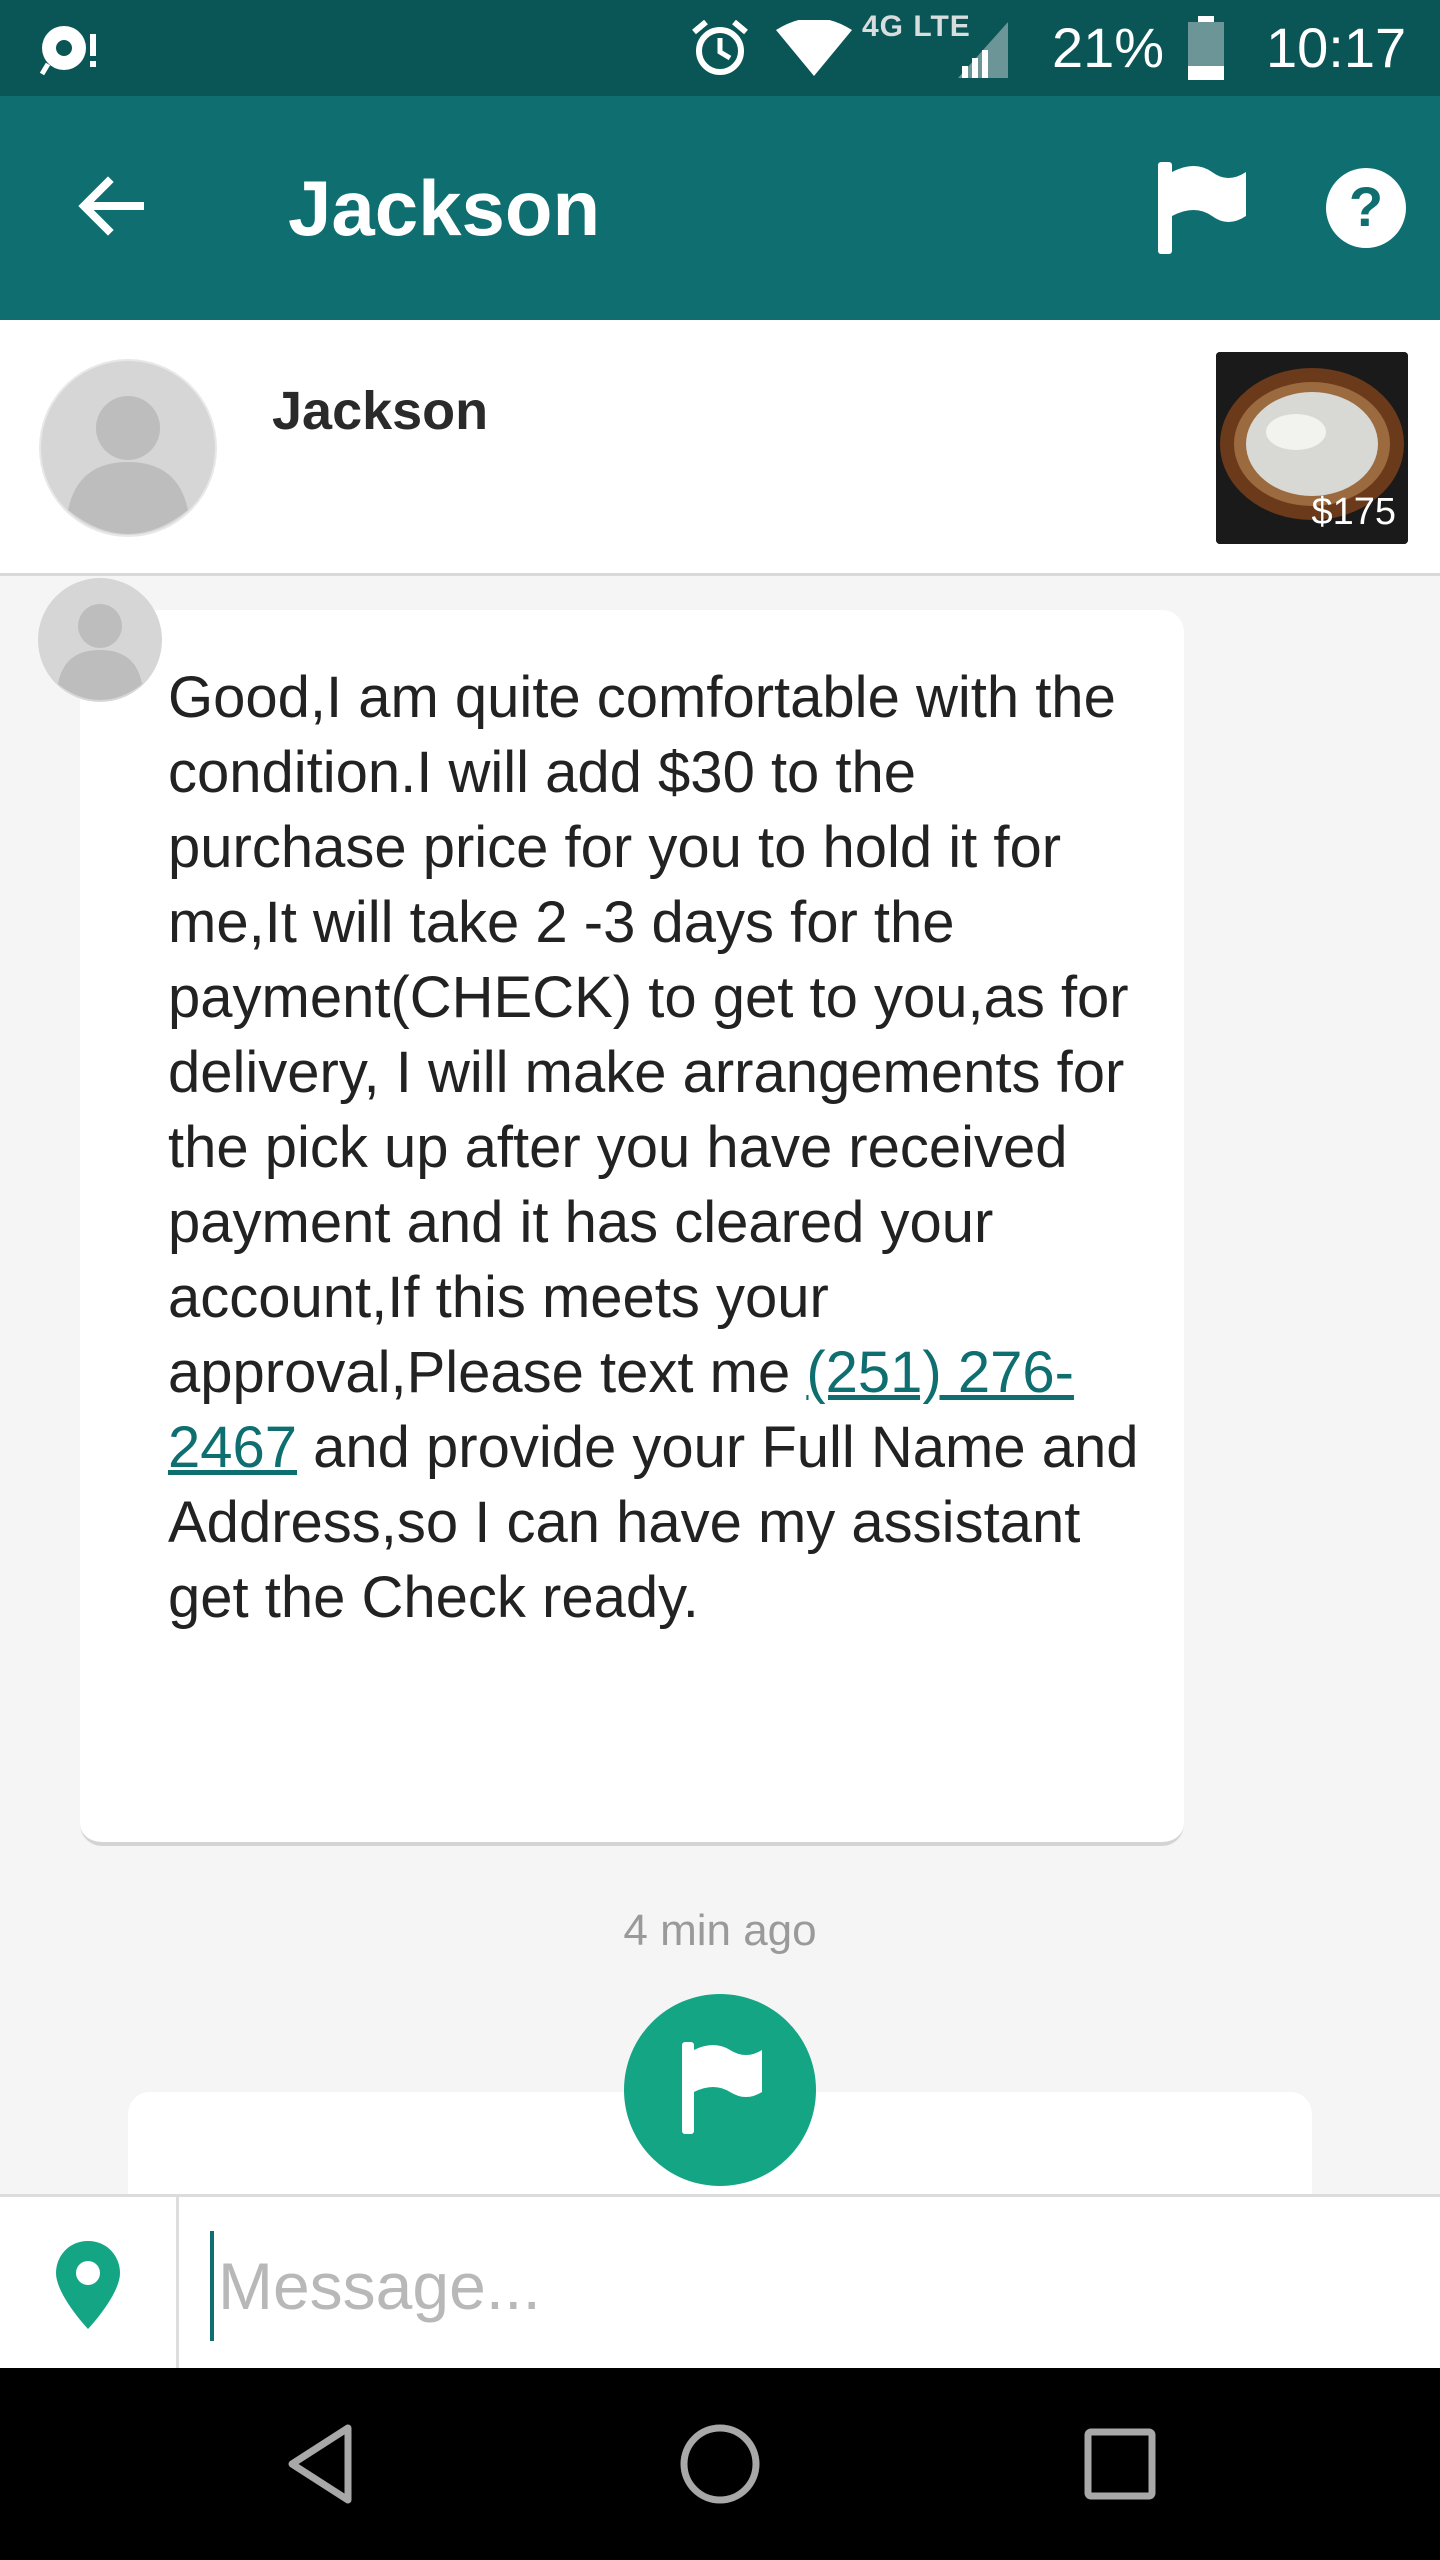 This screenshot has height=2560, width=1440. Describe the element at coordinates (112, 206) in the screenshot. I see `arrow-left-icon` at that location.